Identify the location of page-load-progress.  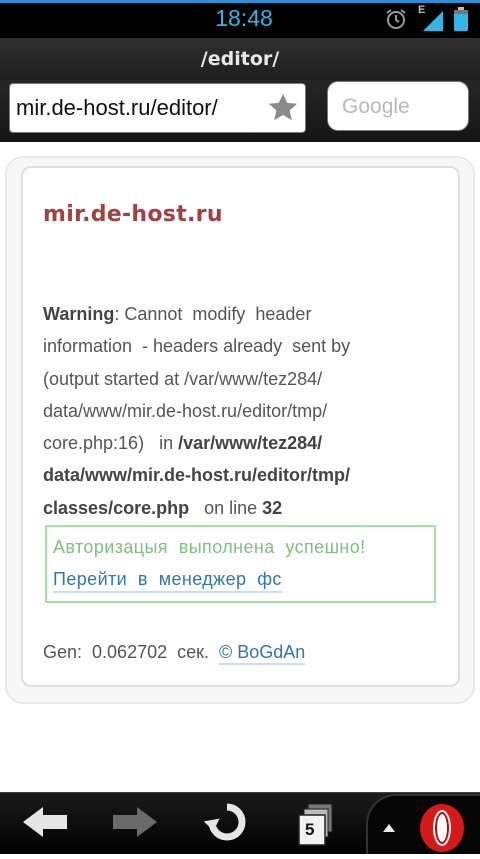
(240, 1).